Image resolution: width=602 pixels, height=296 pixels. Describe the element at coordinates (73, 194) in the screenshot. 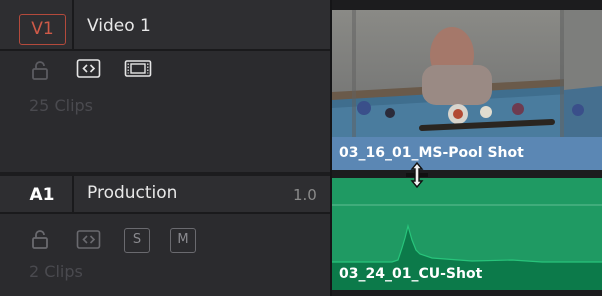

I see `audio-header-divider` at that location.